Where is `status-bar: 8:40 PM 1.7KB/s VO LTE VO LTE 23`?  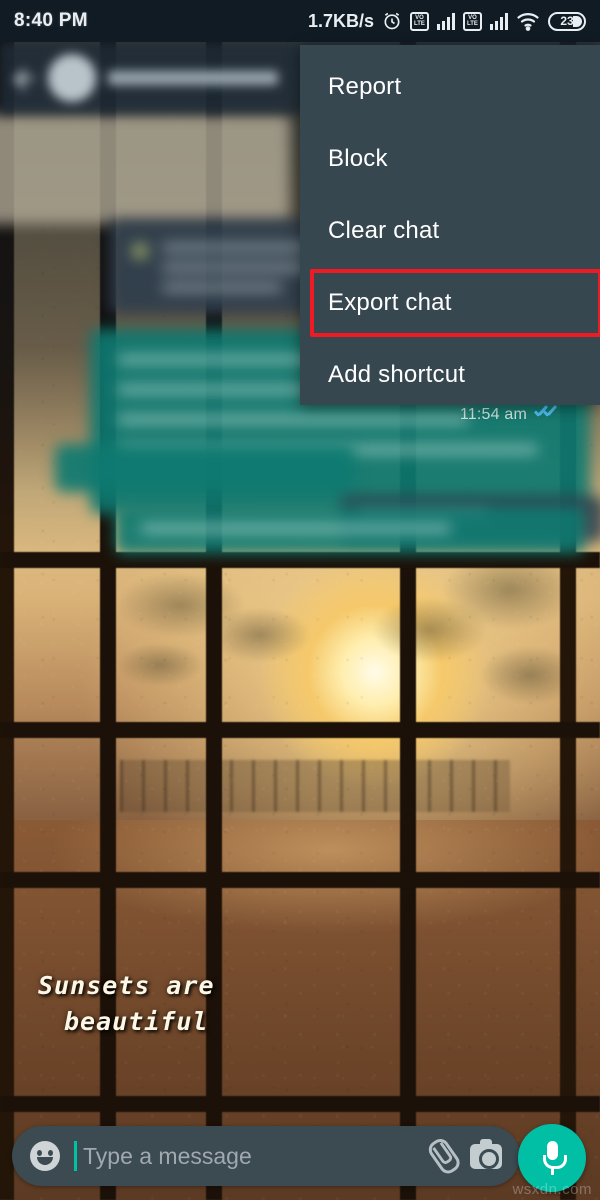
status-bar: 8:40 PM 1.7KB/s VO LTE VO LTE 23 is located at coordinates (300, 21).